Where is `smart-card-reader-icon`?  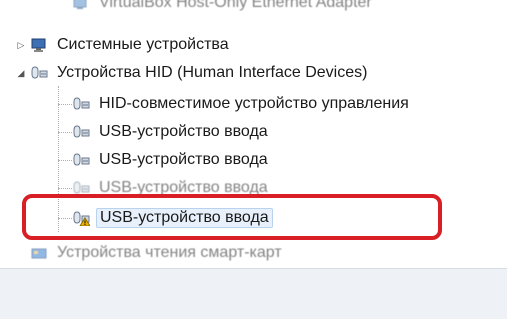 smart-card-reader-icon is located at coordinates (39, 253).